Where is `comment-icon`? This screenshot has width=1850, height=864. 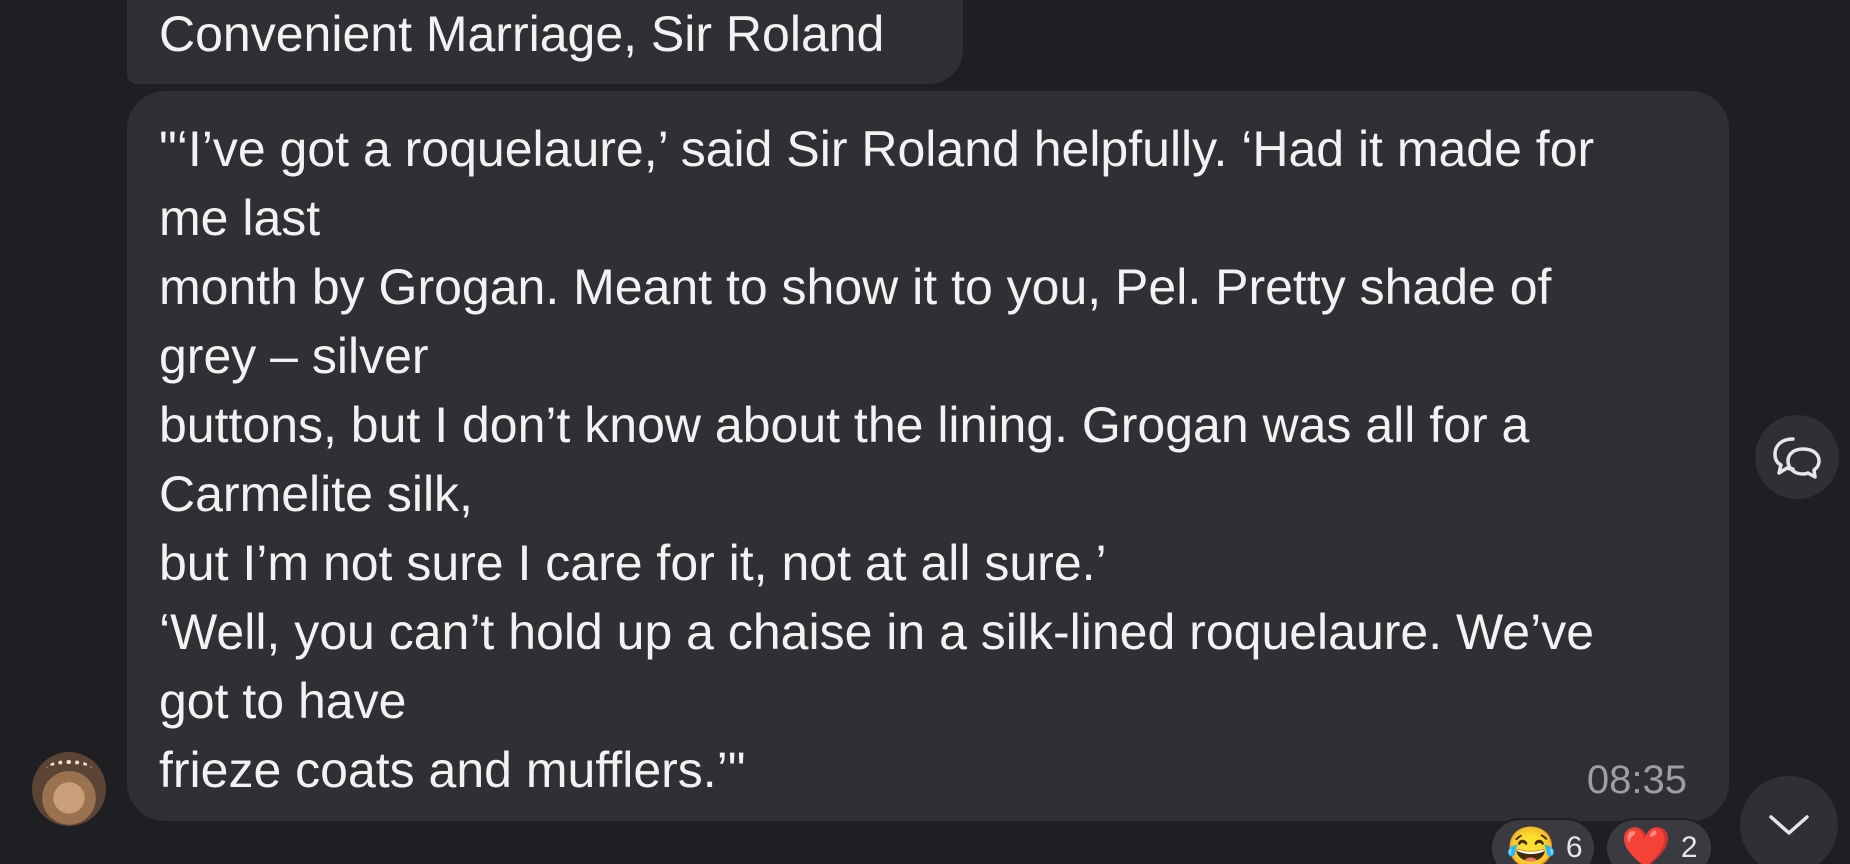
comment-icon is located at coordinates (1797, 458).